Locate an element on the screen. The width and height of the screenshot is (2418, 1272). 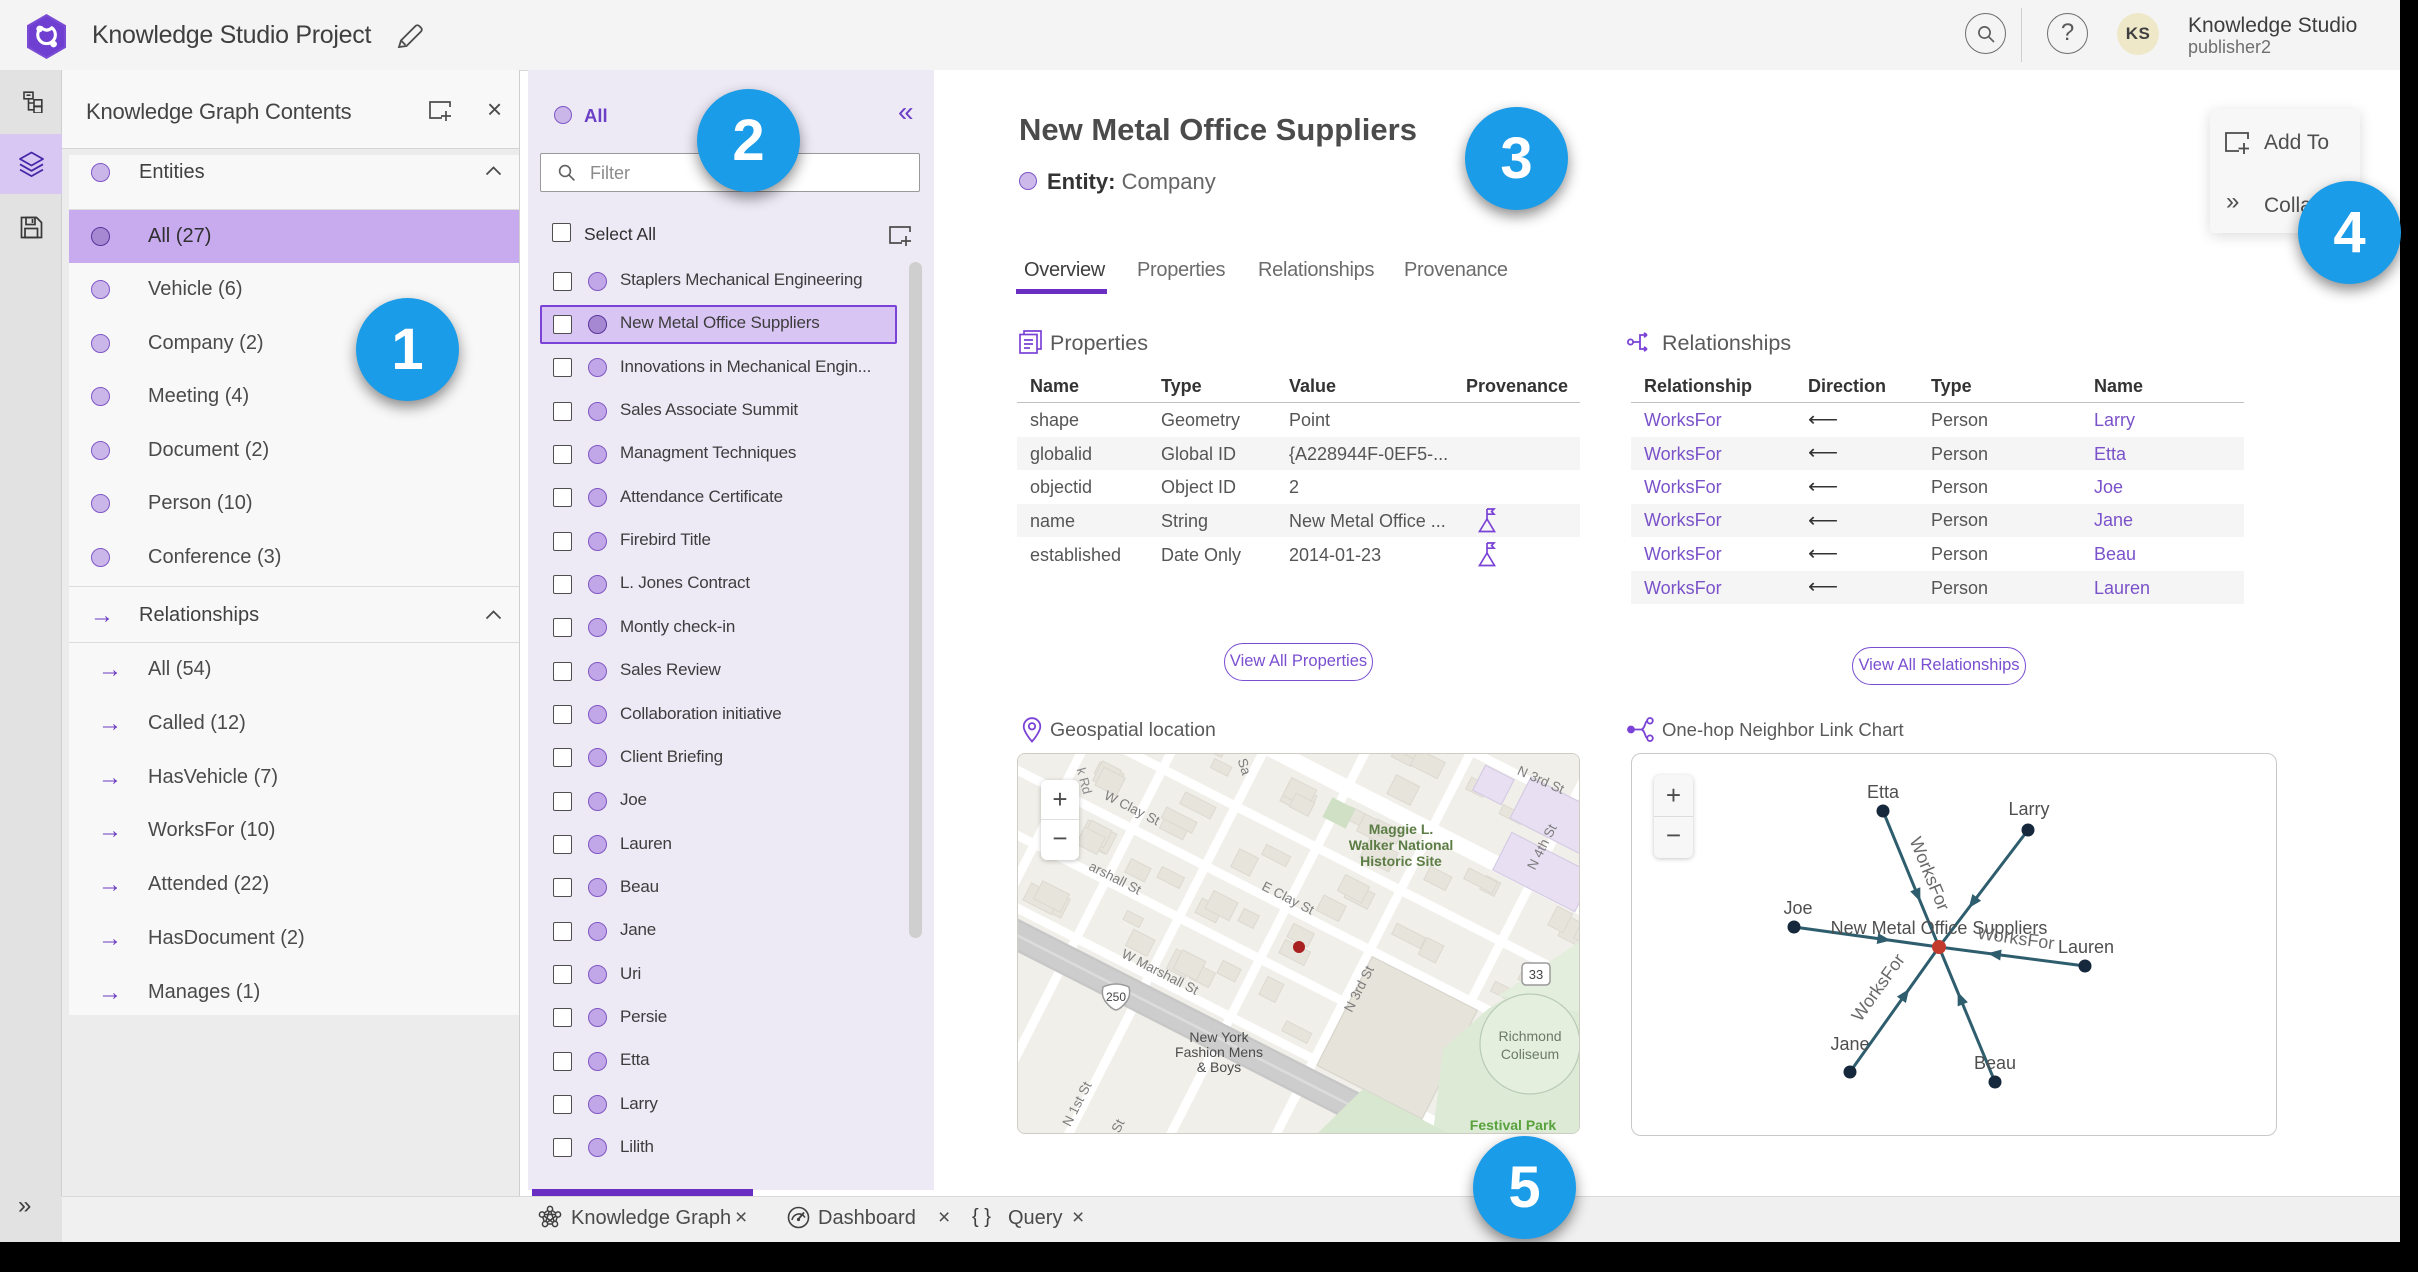
svg-text: Fashion Mens is located at coordinates (1219, 1052).